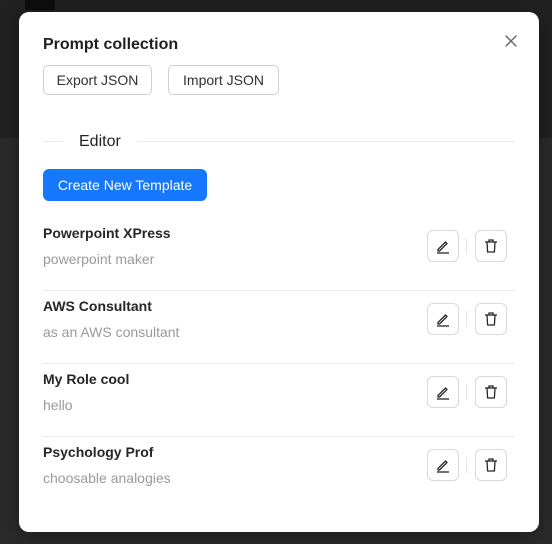  I want to click on editor-section-label: Editor, so click(100, 141).